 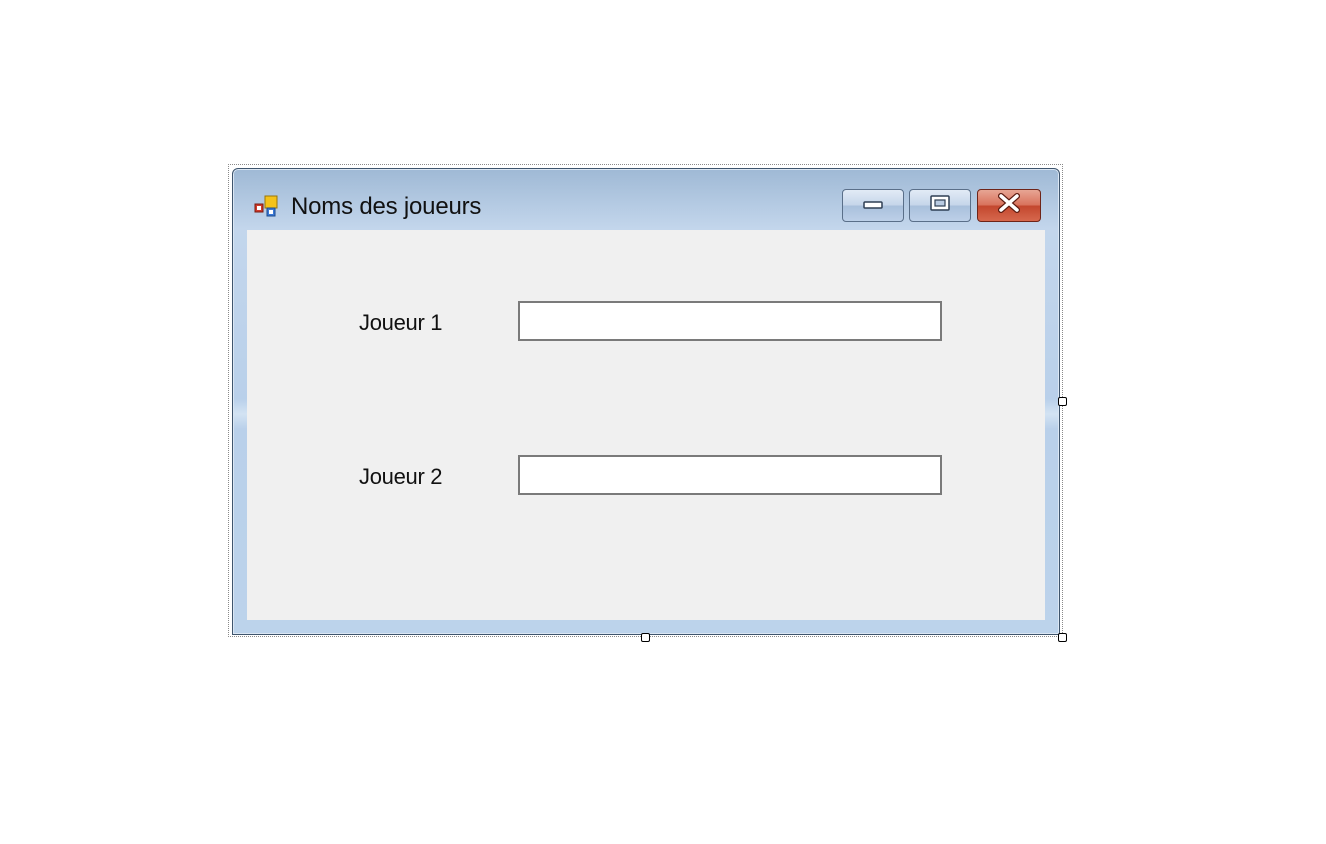 What do you see at coordinates (730, 475) in the screenshot?
I see `joueur-2-input` at bounding box center [730, 475].